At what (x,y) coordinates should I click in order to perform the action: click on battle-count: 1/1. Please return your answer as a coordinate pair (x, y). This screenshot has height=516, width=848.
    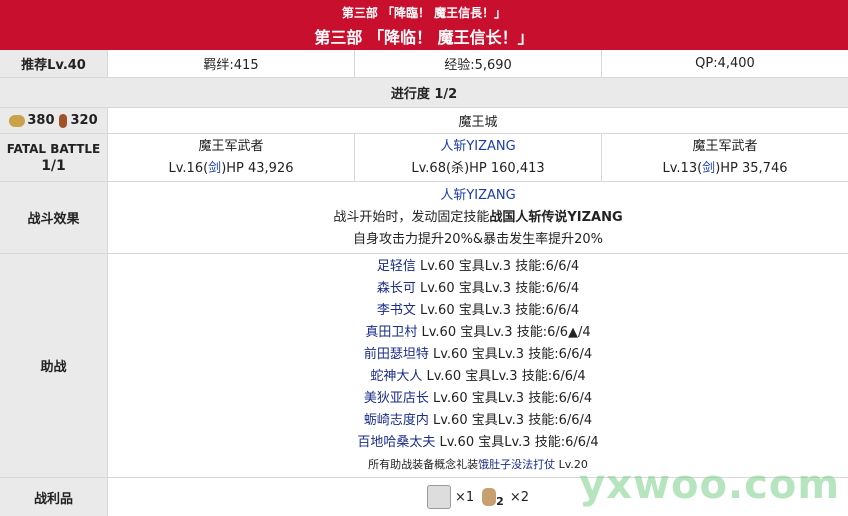
    Looking at the image, I should click on (53, 165).